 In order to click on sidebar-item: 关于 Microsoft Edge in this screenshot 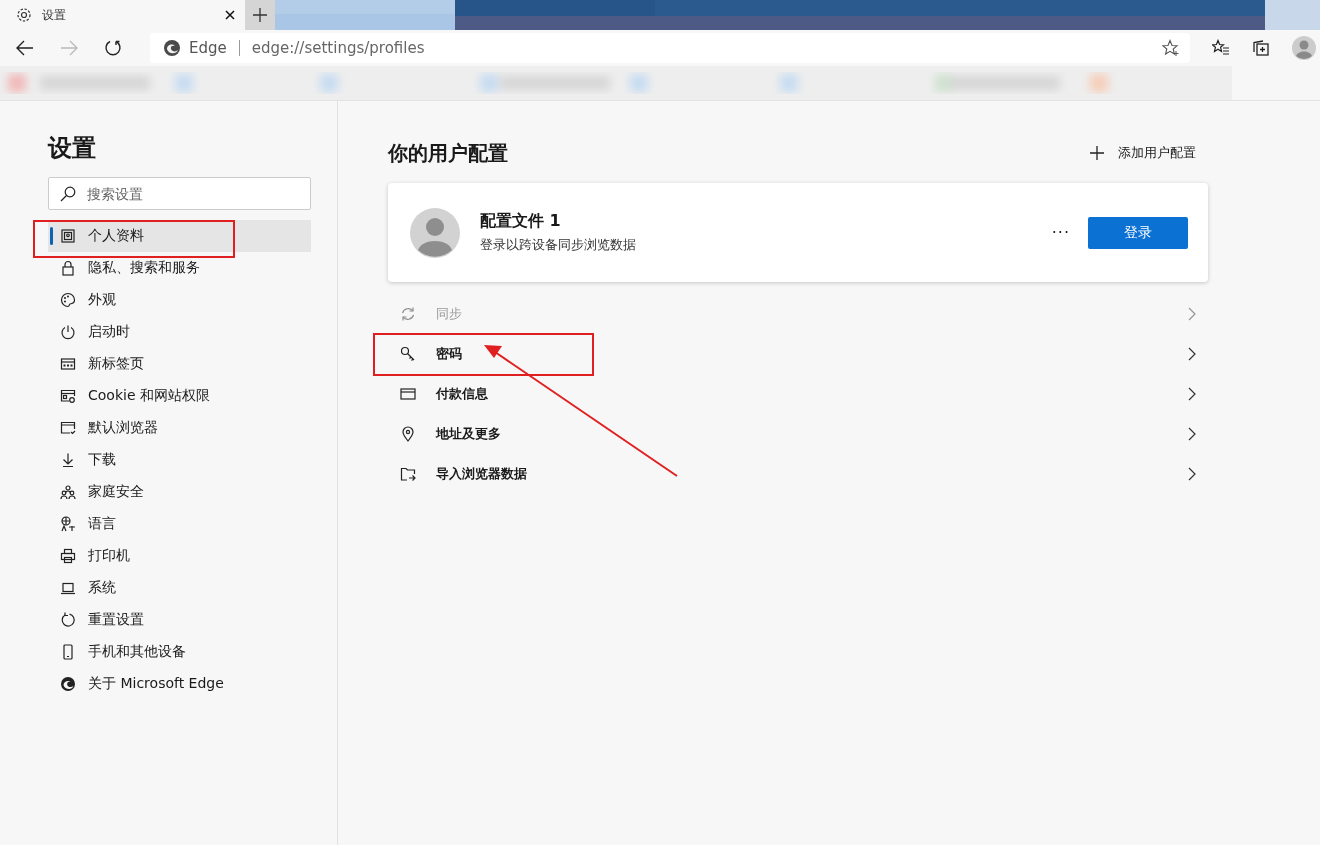, I will do `click(179, 684)`.